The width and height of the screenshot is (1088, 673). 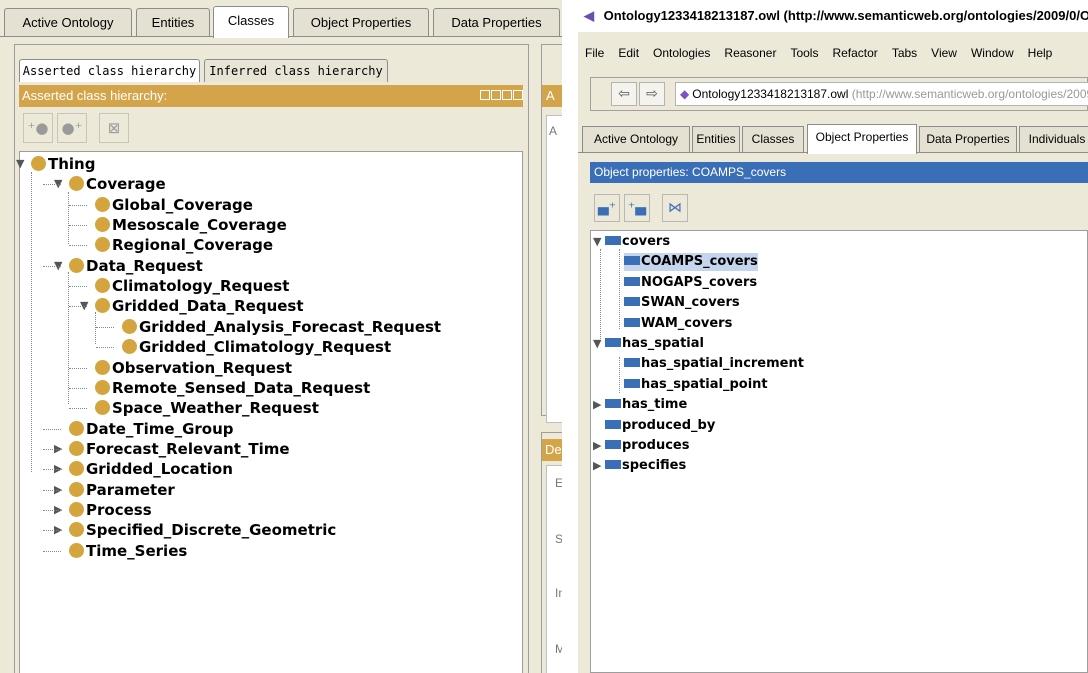 What do you see at coordinates (637, 208) in the screenshot?
I see `add-sibling-property-button: ⁺▄` at bounding box center [637, 208].